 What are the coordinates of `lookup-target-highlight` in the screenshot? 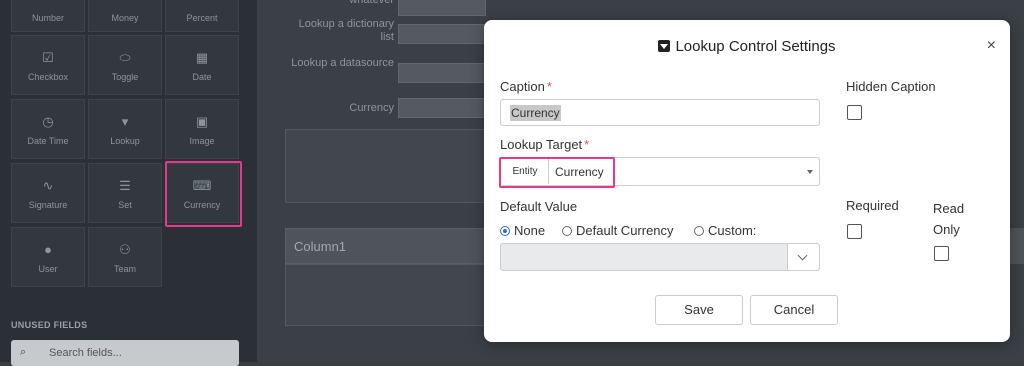 It's located at (557, 172).